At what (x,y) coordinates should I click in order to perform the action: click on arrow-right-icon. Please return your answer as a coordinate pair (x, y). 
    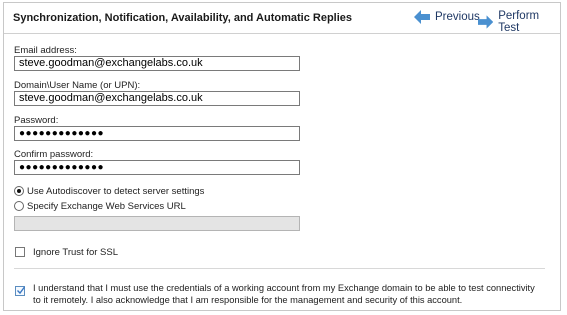
    Looking at the image, I should click on (486, 22).